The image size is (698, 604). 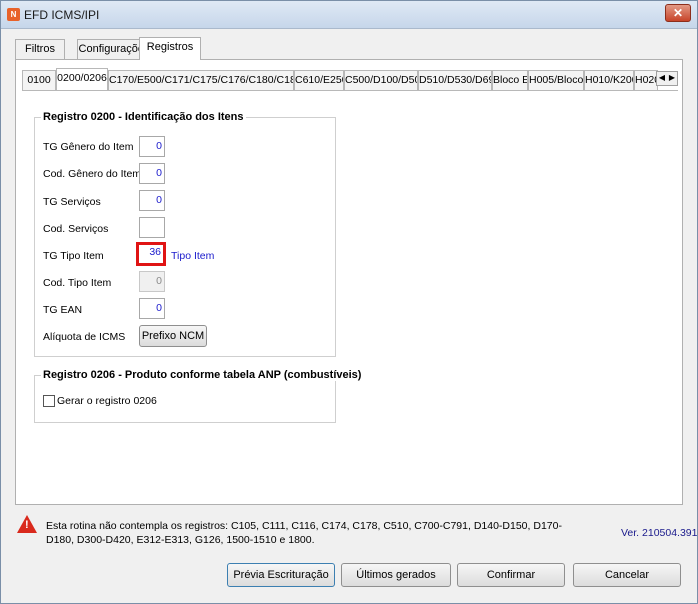 What do you see at coordinates (40, 49) in the screenshot?
I see `tab-filtros: Filtros` at bounding box center [40, 49].